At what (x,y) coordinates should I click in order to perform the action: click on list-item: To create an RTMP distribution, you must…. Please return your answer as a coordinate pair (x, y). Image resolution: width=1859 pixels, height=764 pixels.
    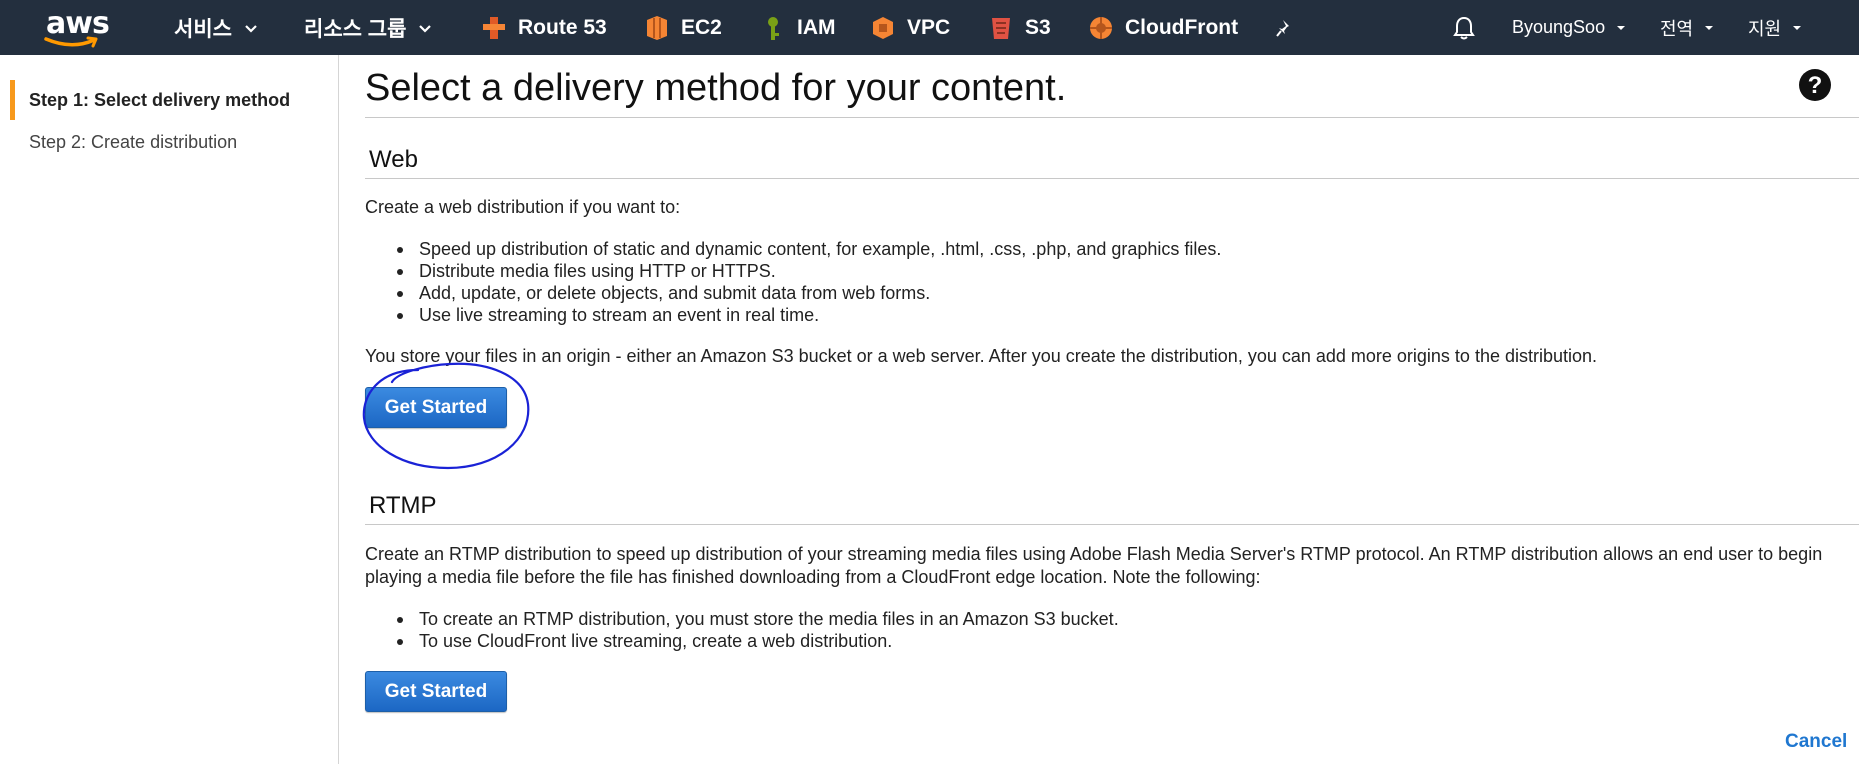
    Looking at the image, I should click on (758, 619).